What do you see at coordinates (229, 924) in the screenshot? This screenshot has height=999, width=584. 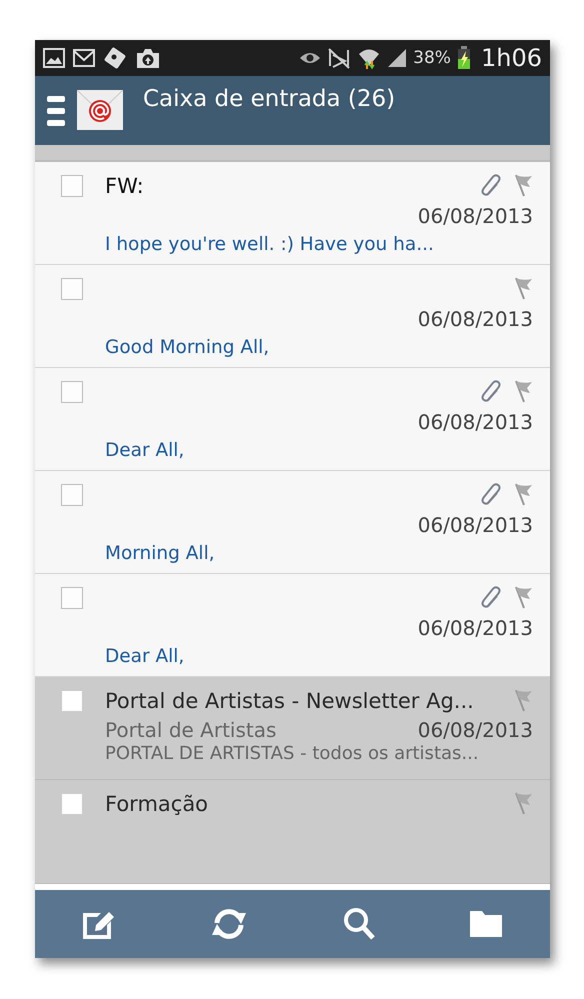 I see `refresh-icon` at bounding box center [229, 924].